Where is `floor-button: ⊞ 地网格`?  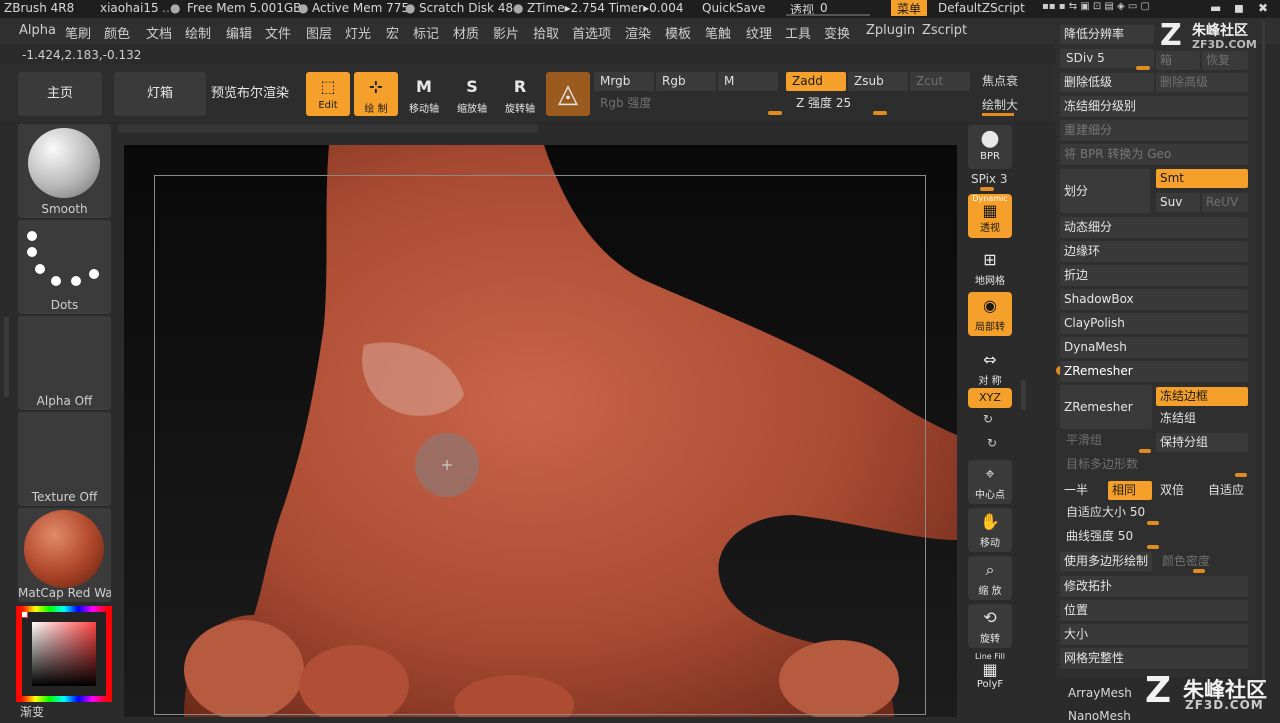
floor-button: ⊞ 地网格 is located at coordinates (990, 268).